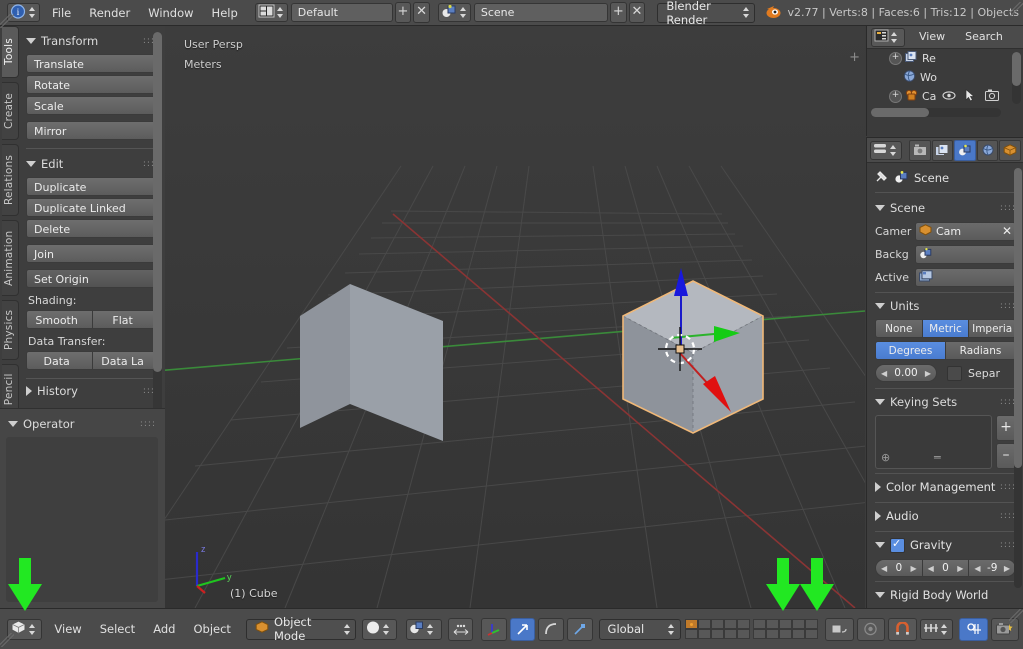 The width and height of the screenshot is (1023, 649). Describe the element at coordinates (970, 96) in the screenshot. I see `cursor-icon` at that location.